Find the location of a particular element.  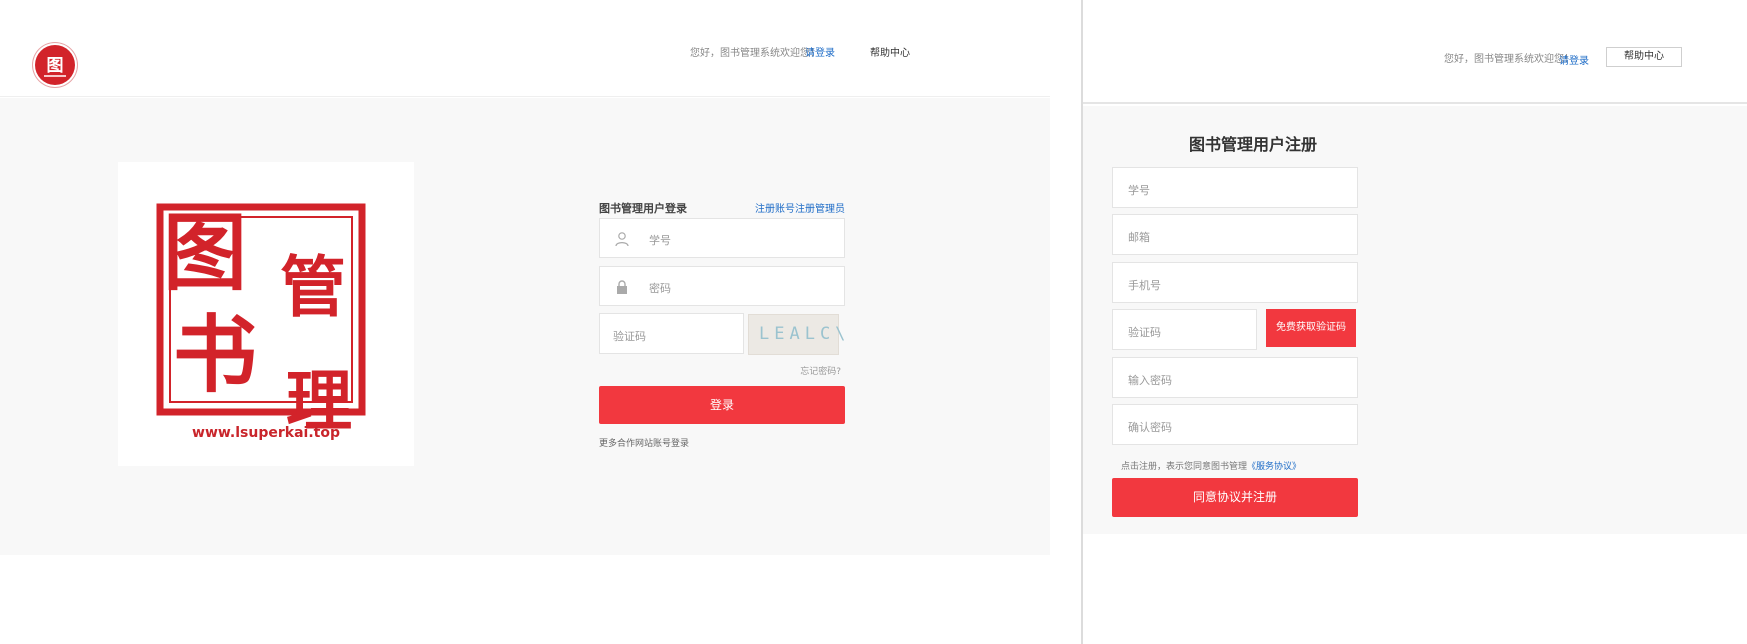

site-logo: 图 is located at coordinates (55, 65).